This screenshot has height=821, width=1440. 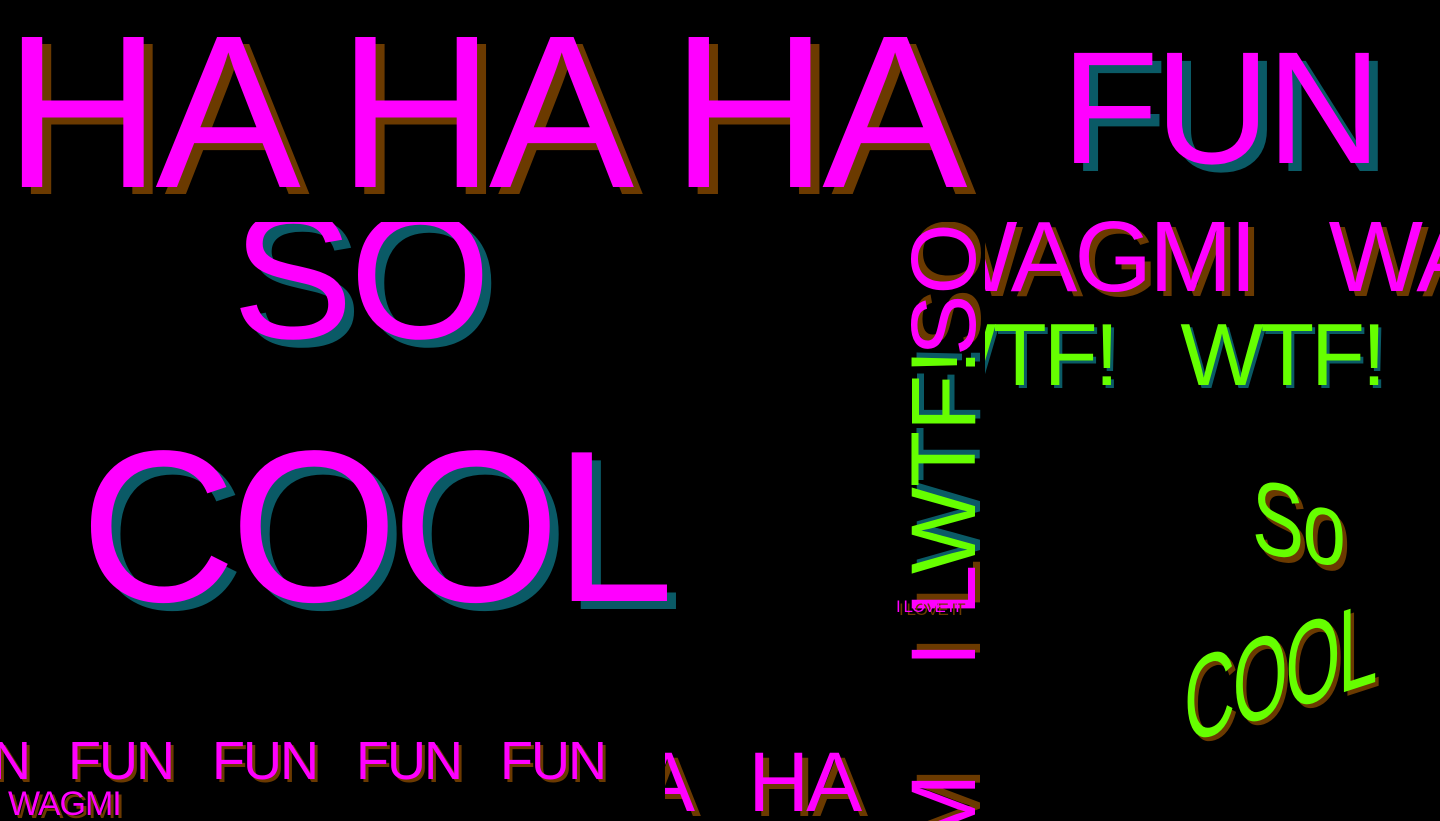 I want to click on wtf-row-text: WTF! WTF!, so click(x=1185, y=357).